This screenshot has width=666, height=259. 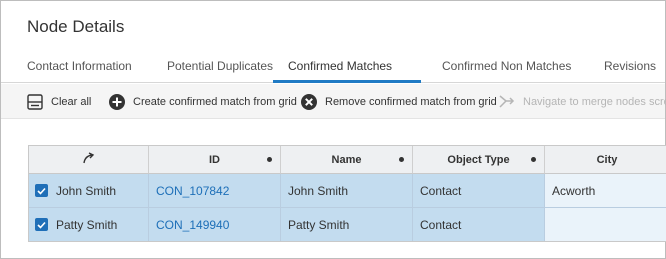 I want to click on cell-id: CON_107842, so click(x=215, y=191).